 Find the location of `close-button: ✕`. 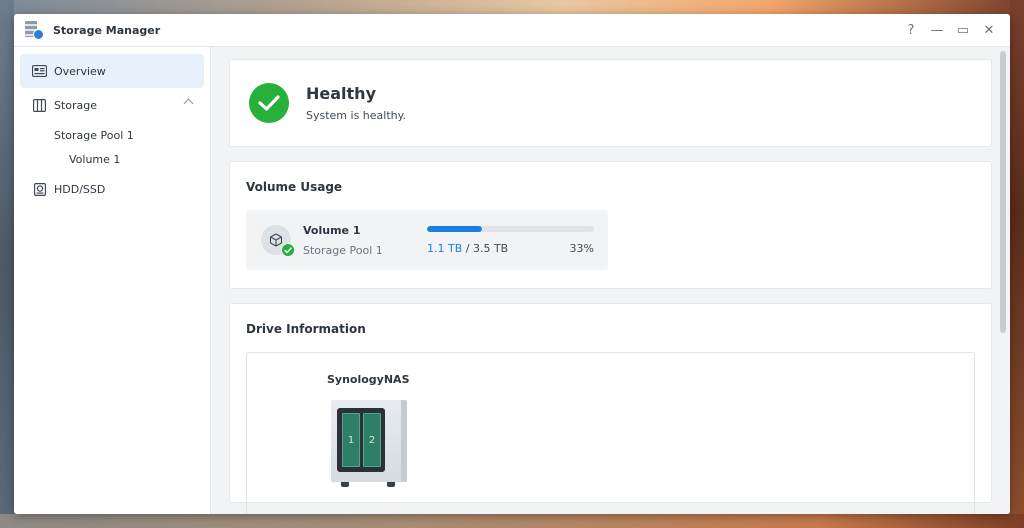

close-button: ✕ is located at coordinates (989, 30).